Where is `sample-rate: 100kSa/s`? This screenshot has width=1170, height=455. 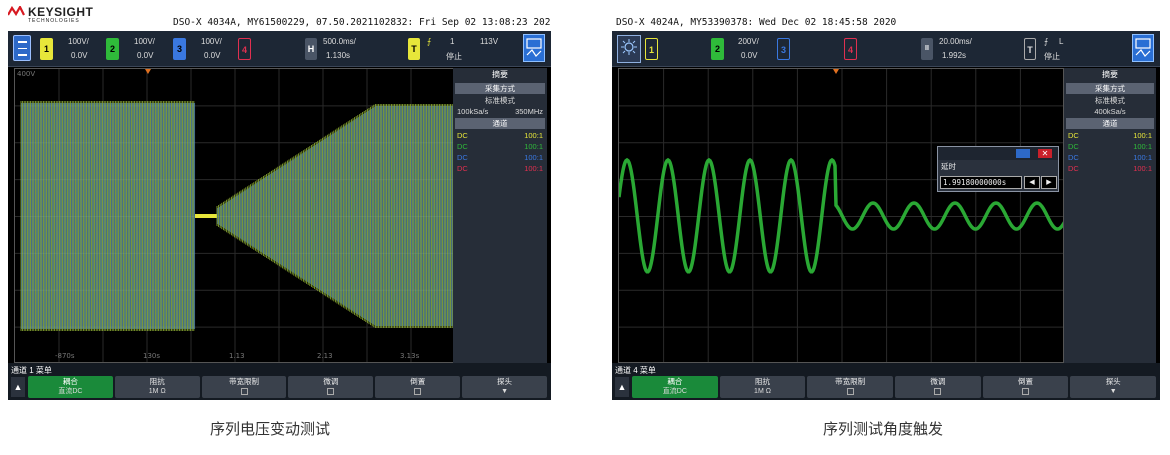 sample-rate: 100kSa/s is located at coordinates (473, 111).